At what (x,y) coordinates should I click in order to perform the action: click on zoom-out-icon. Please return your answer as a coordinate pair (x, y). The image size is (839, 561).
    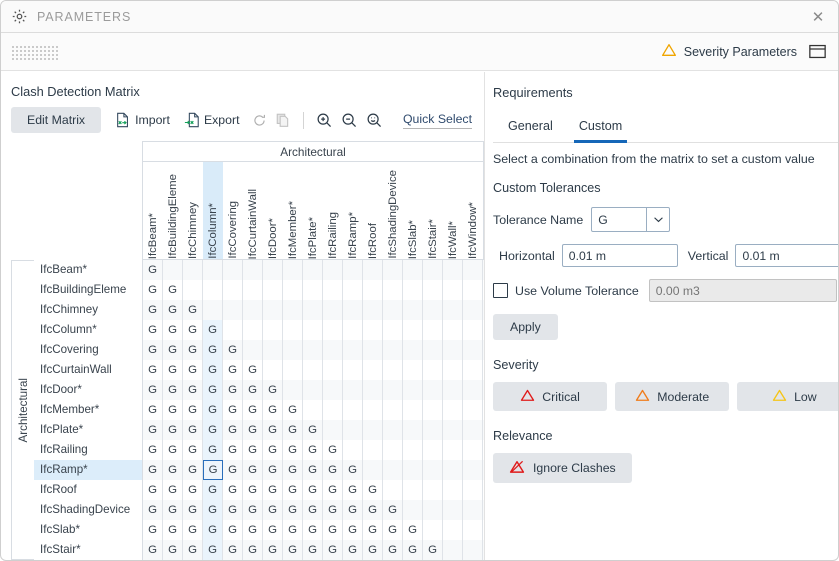
    Looking at the image, I should click on (349, 120).